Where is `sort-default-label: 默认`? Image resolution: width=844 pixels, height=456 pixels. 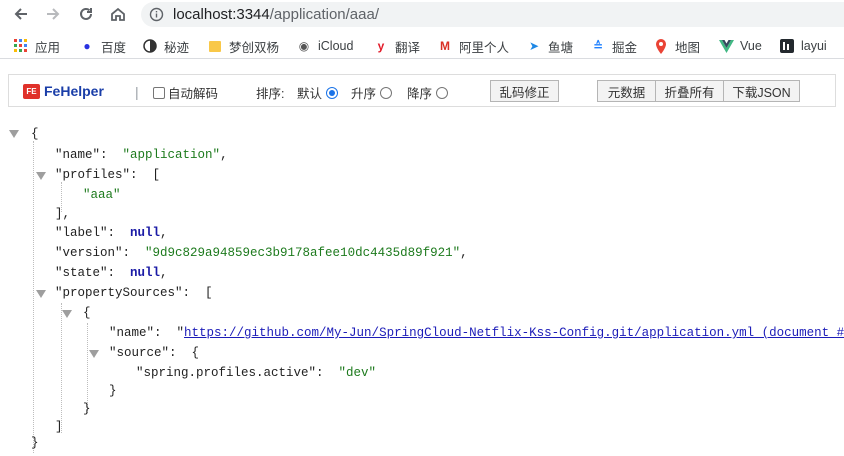
sort-default-label: 默认 is located at coordinates (310, 94).